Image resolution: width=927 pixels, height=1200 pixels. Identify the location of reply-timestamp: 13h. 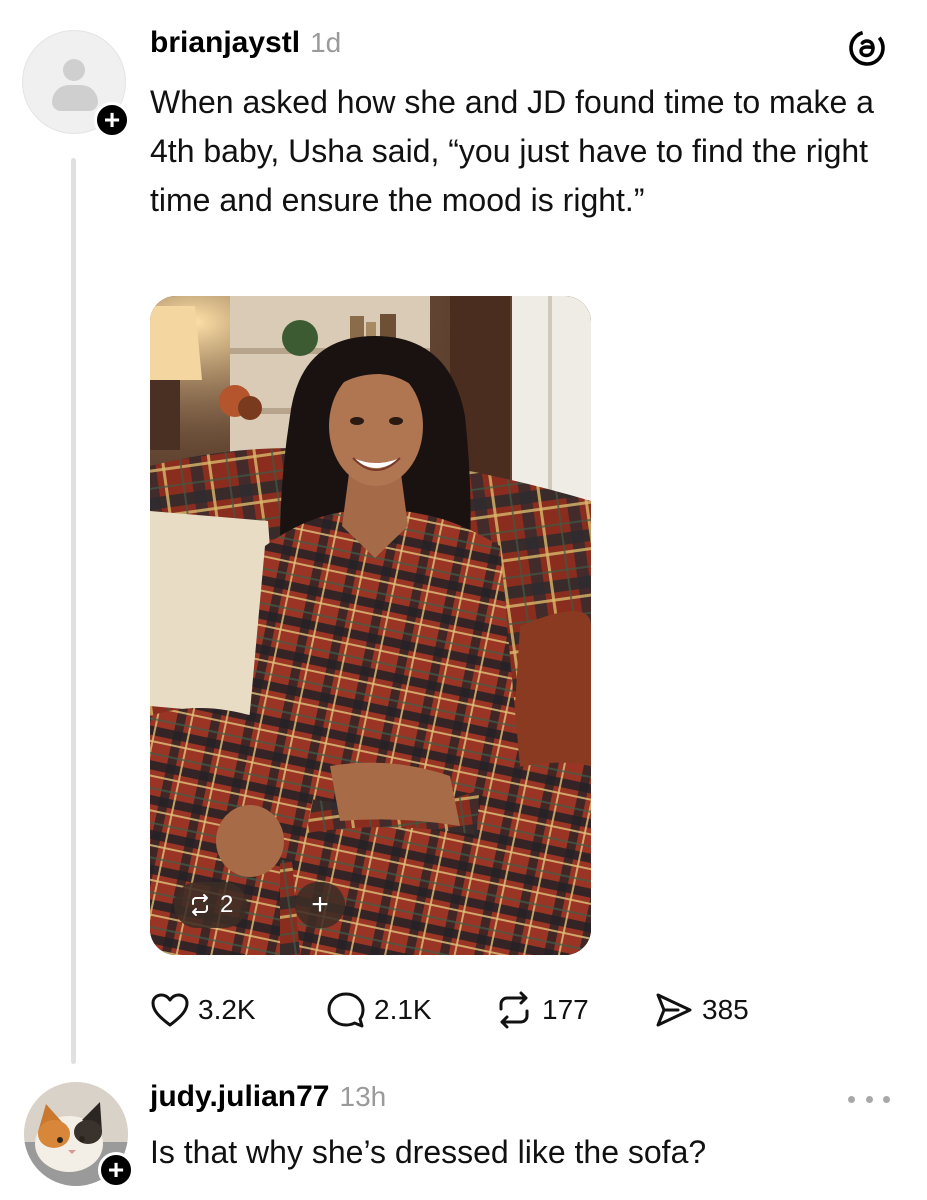
(363, 1096).